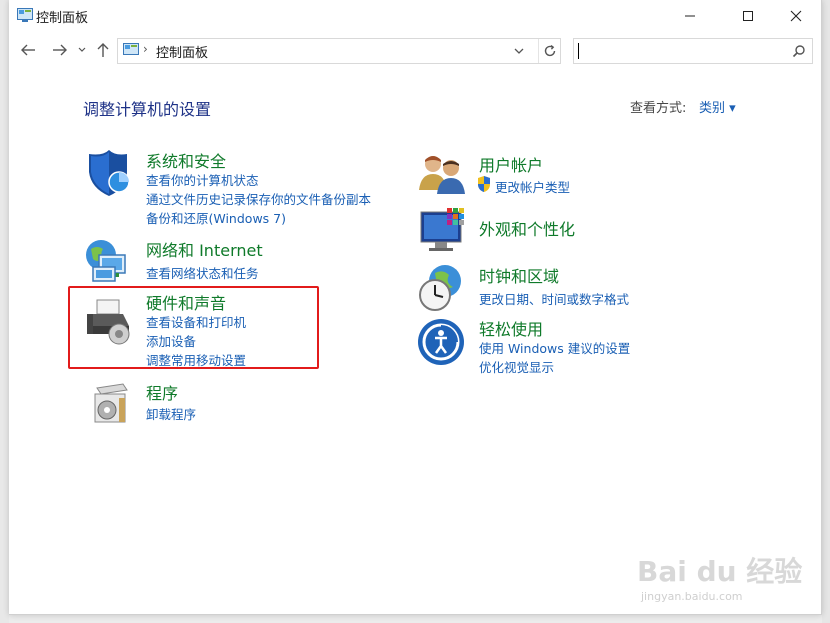  Describe the element at coordinates (720, 571) in the screenshot. I see `watermark-brand: Bai du 经验` at that location.